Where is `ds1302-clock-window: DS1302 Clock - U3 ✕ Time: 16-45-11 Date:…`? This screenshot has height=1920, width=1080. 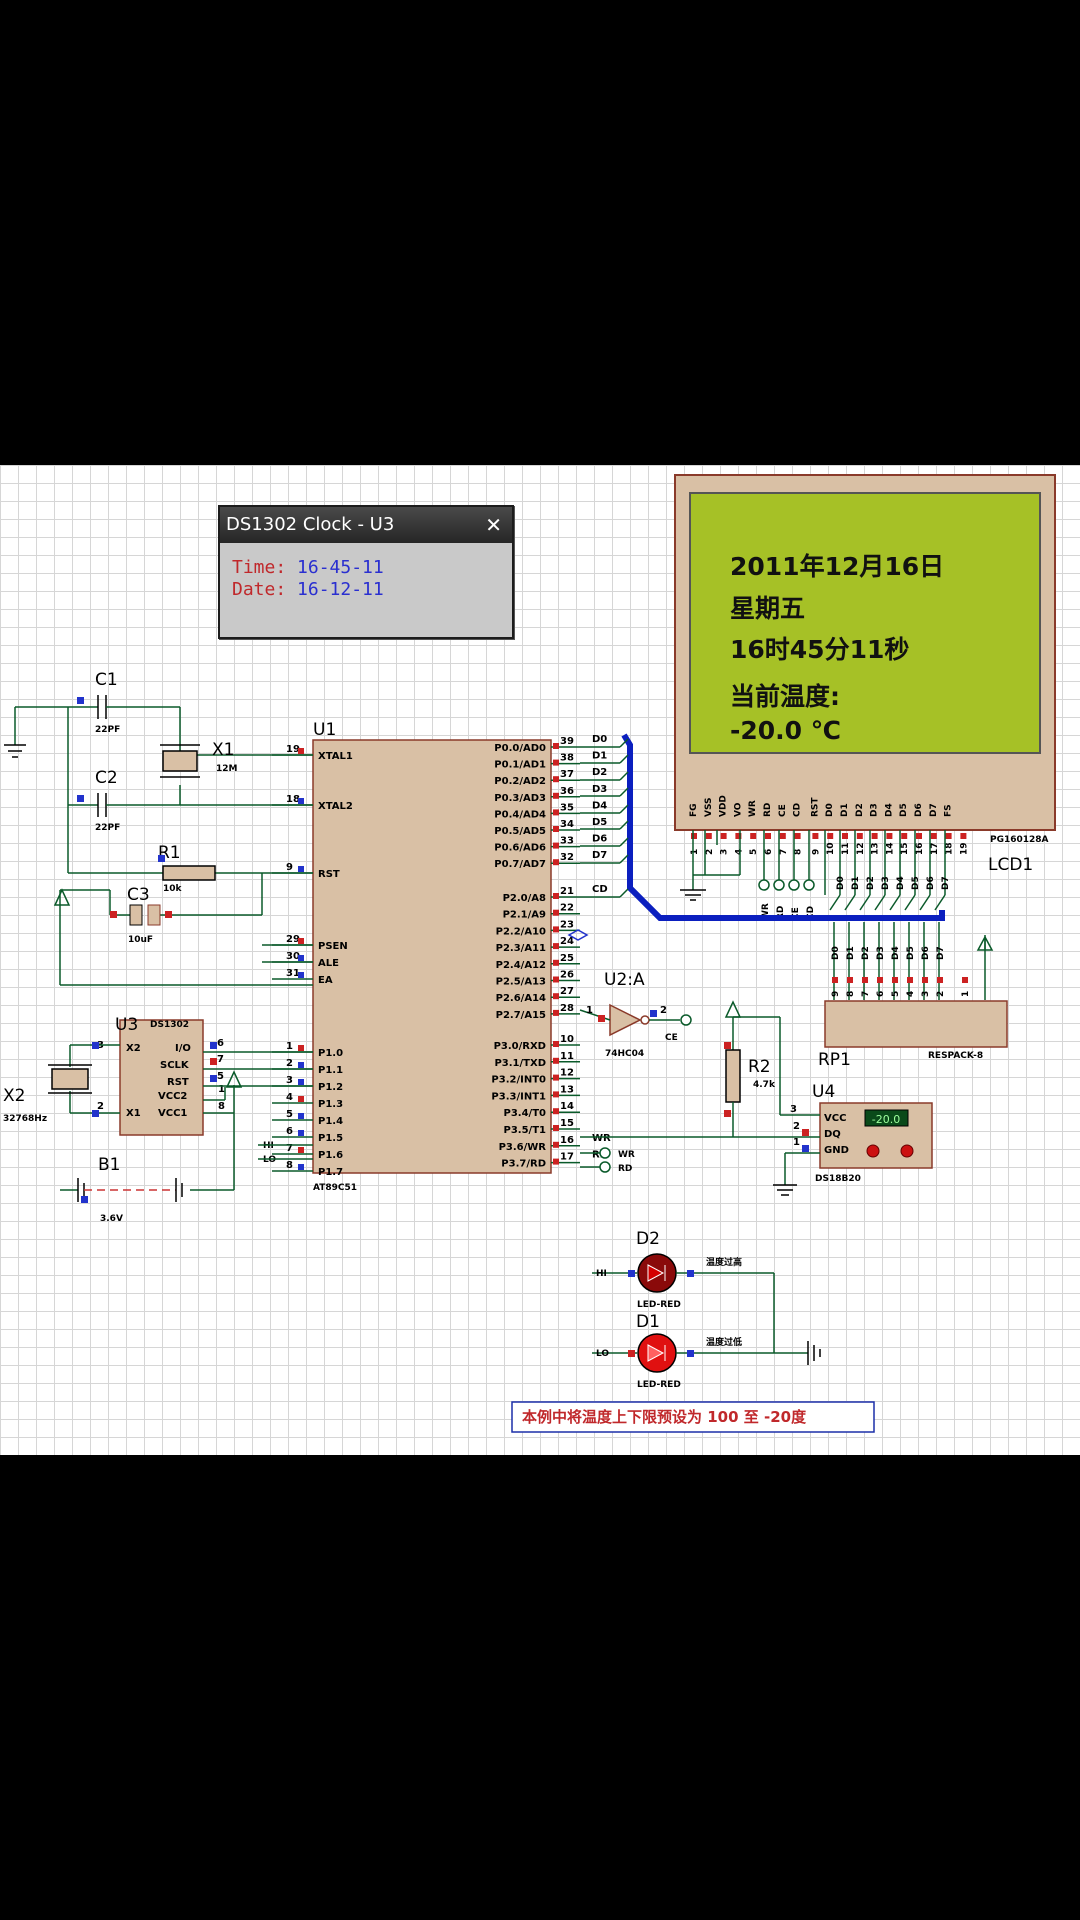 ds1302-clock-window: DS1302 Clock - U3 ✕ Time: 16-45-11 Date:… is located at coordinates (366, 572).